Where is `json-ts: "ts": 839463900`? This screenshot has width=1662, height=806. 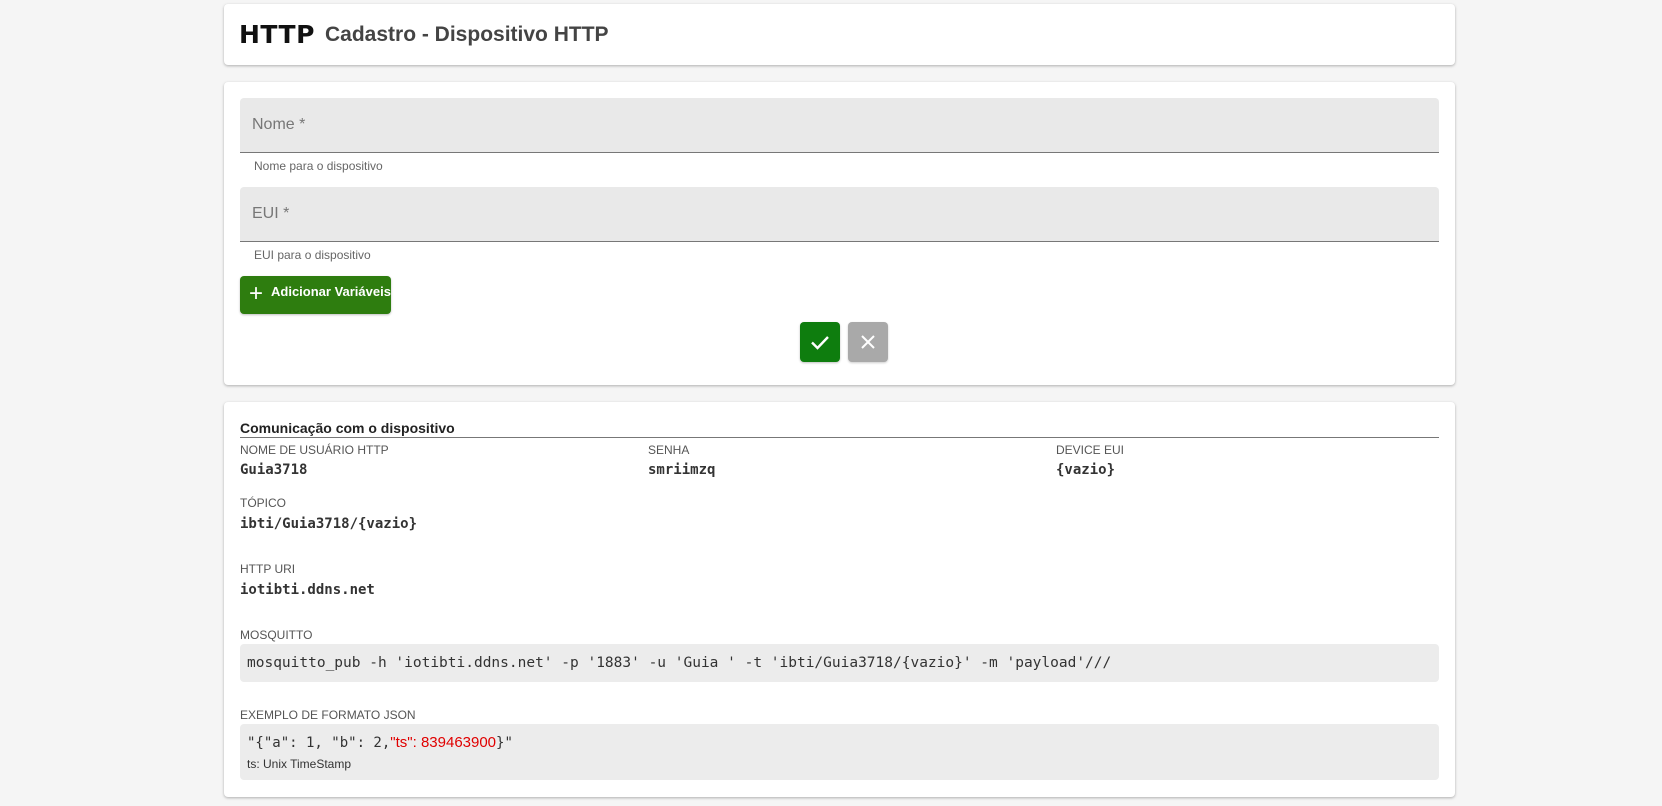 json-ts: "ts": 839463900 is located at coordinates (443, 742).